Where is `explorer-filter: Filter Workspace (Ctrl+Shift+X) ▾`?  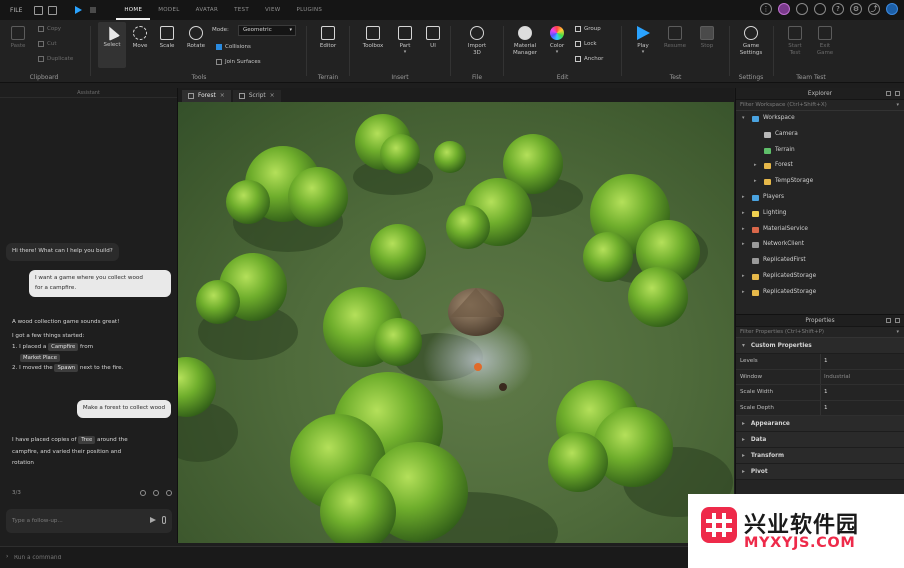 explorer-filter: Filter Workspace (Ctrl+Shift+X) ▾ is located at coordinates (820, 105).